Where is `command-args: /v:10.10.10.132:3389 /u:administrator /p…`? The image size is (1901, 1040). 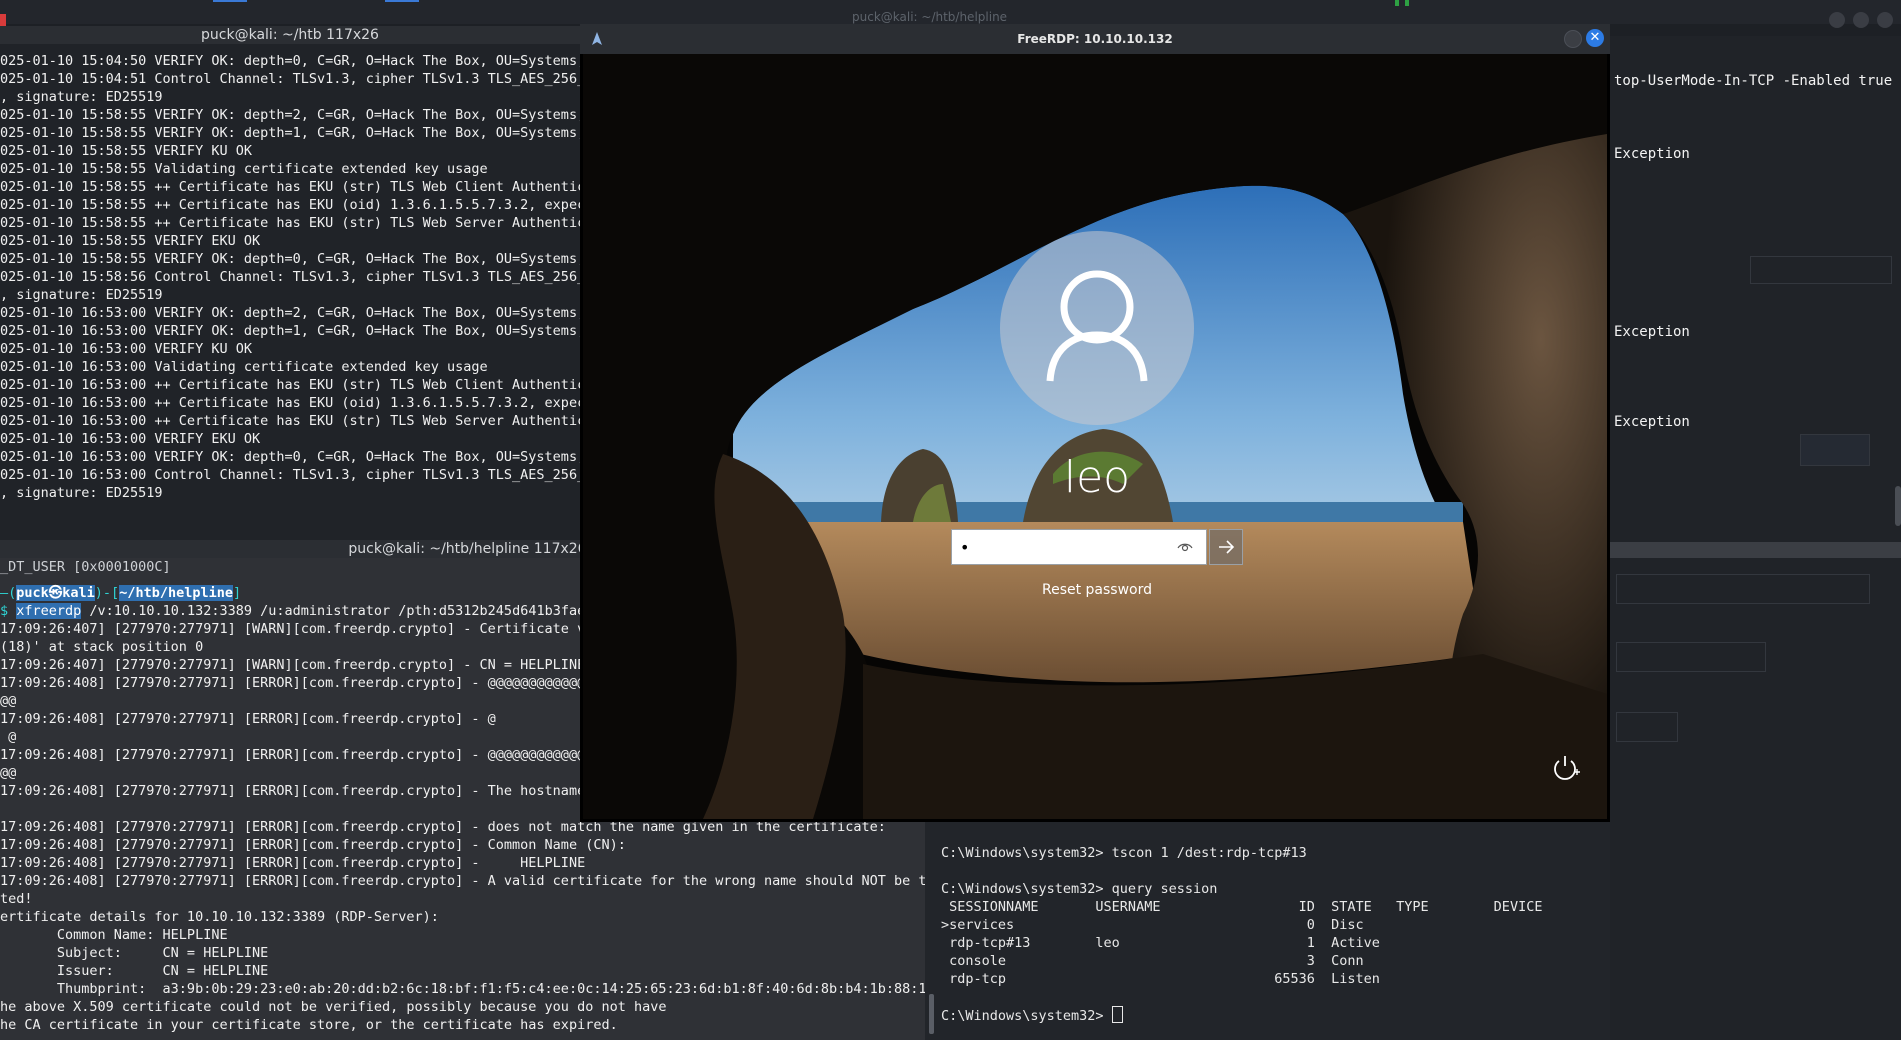 command-args: /v:10.10.10.132:3389 /u:administrator /p… is located at coordinates (333, 611).